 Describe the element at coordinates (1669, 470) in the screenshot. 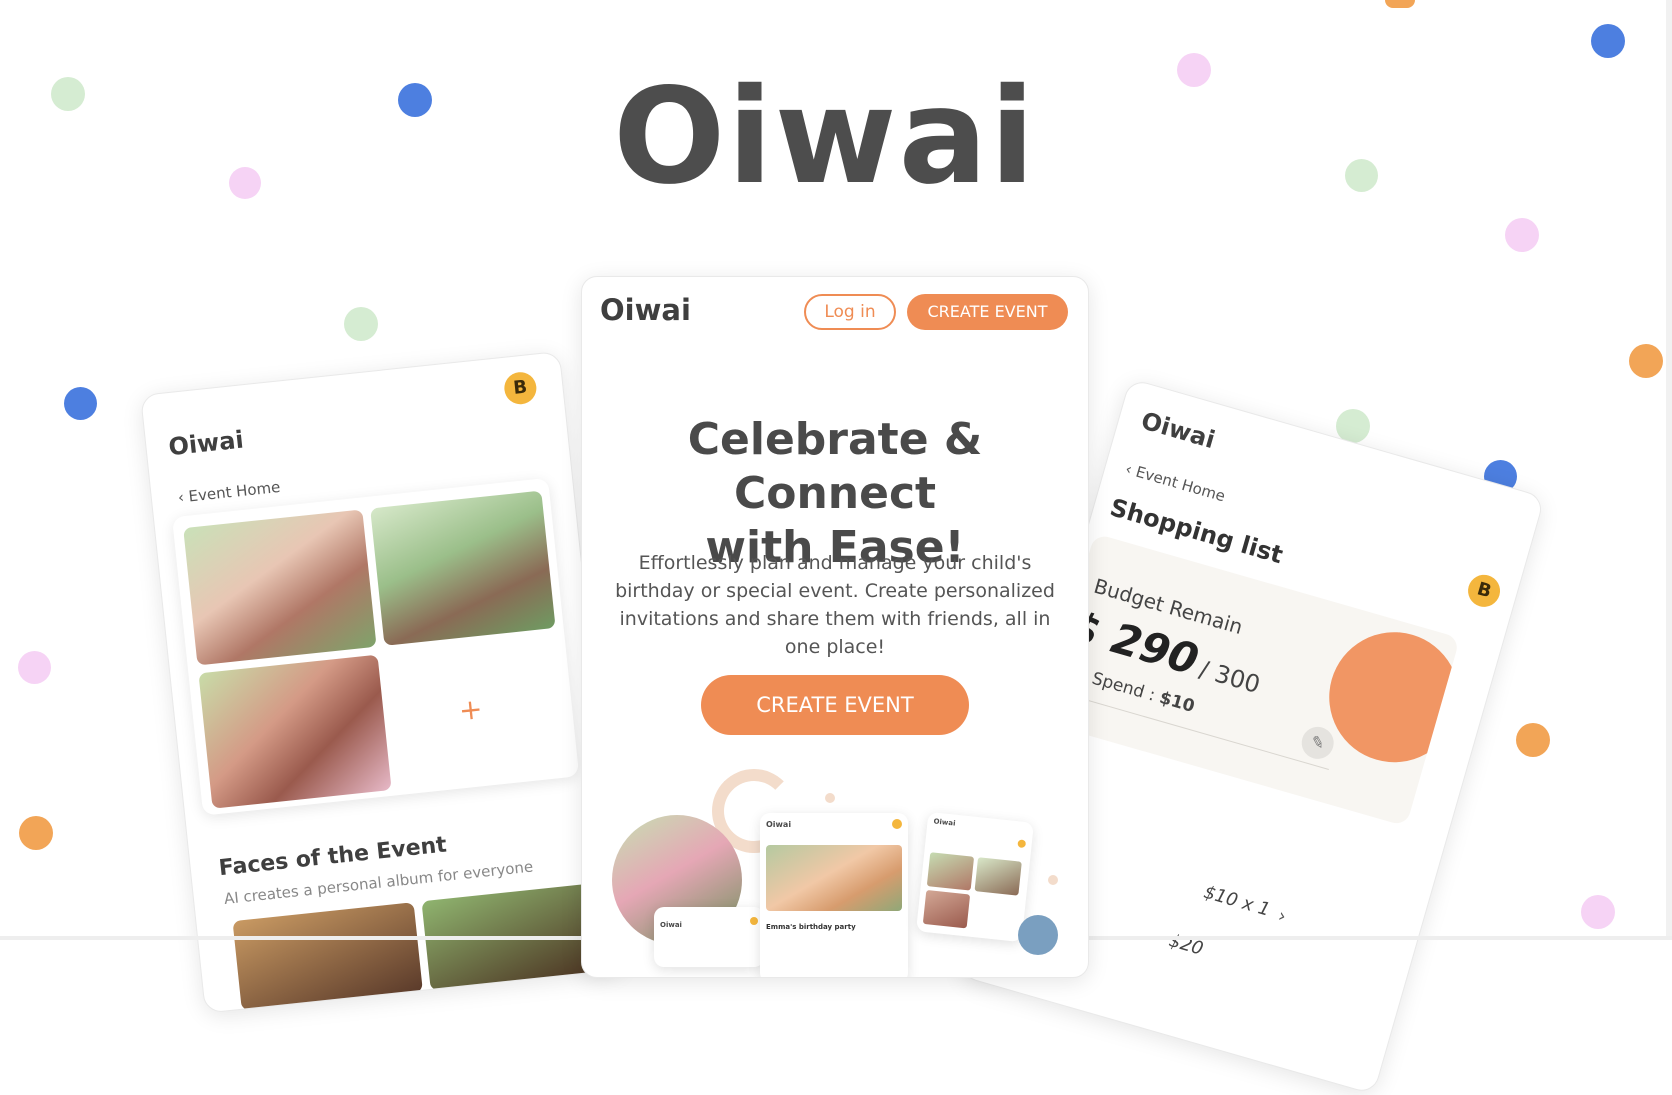

I see `page-edge` at that location.